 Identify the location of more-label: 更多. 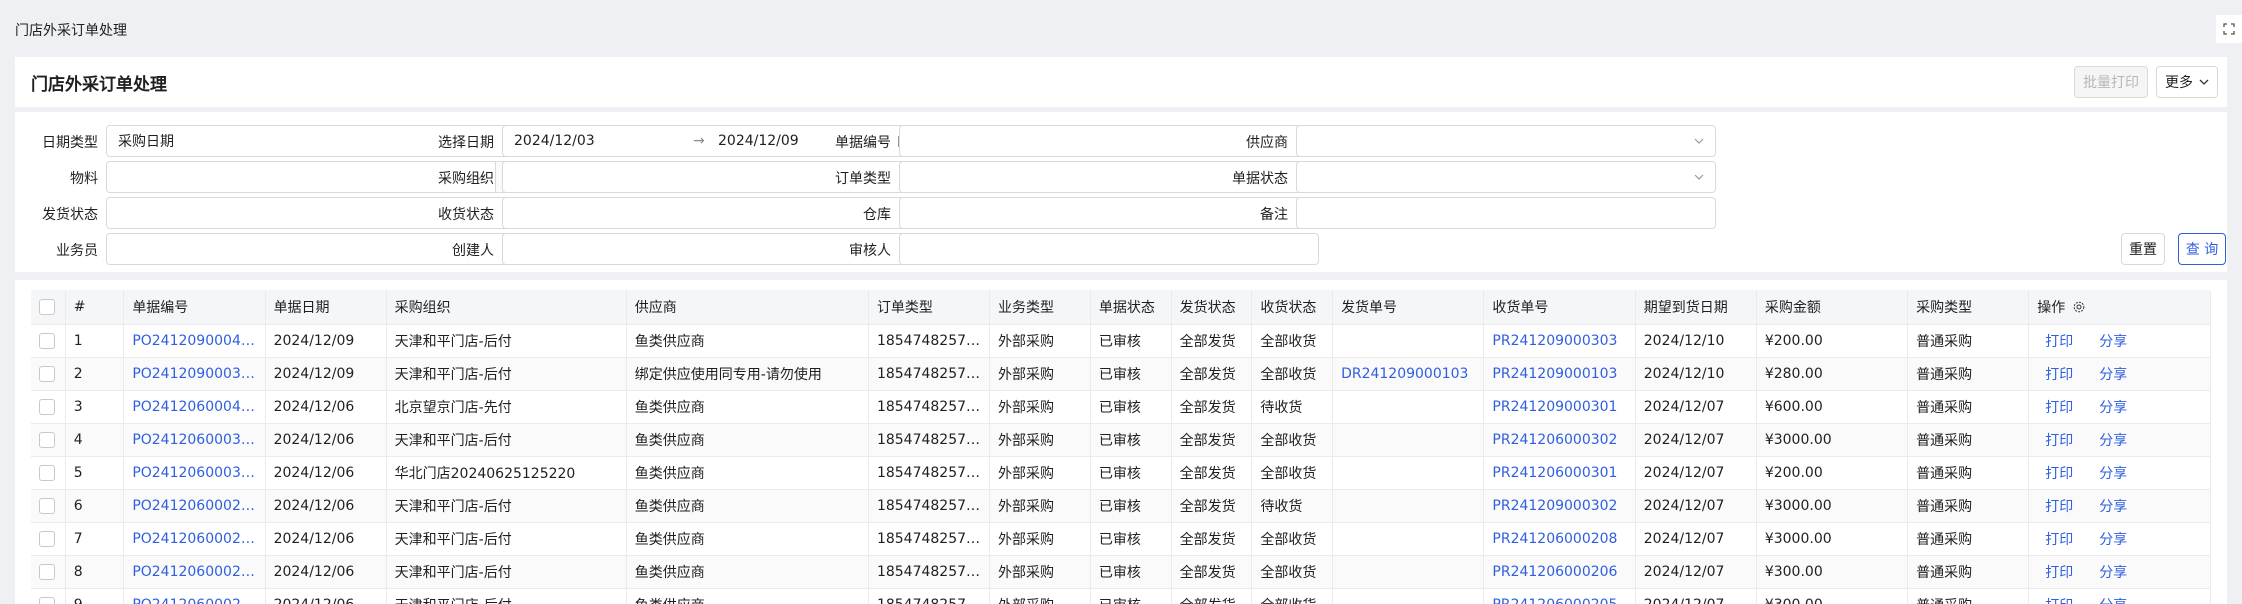
(2179, 83).